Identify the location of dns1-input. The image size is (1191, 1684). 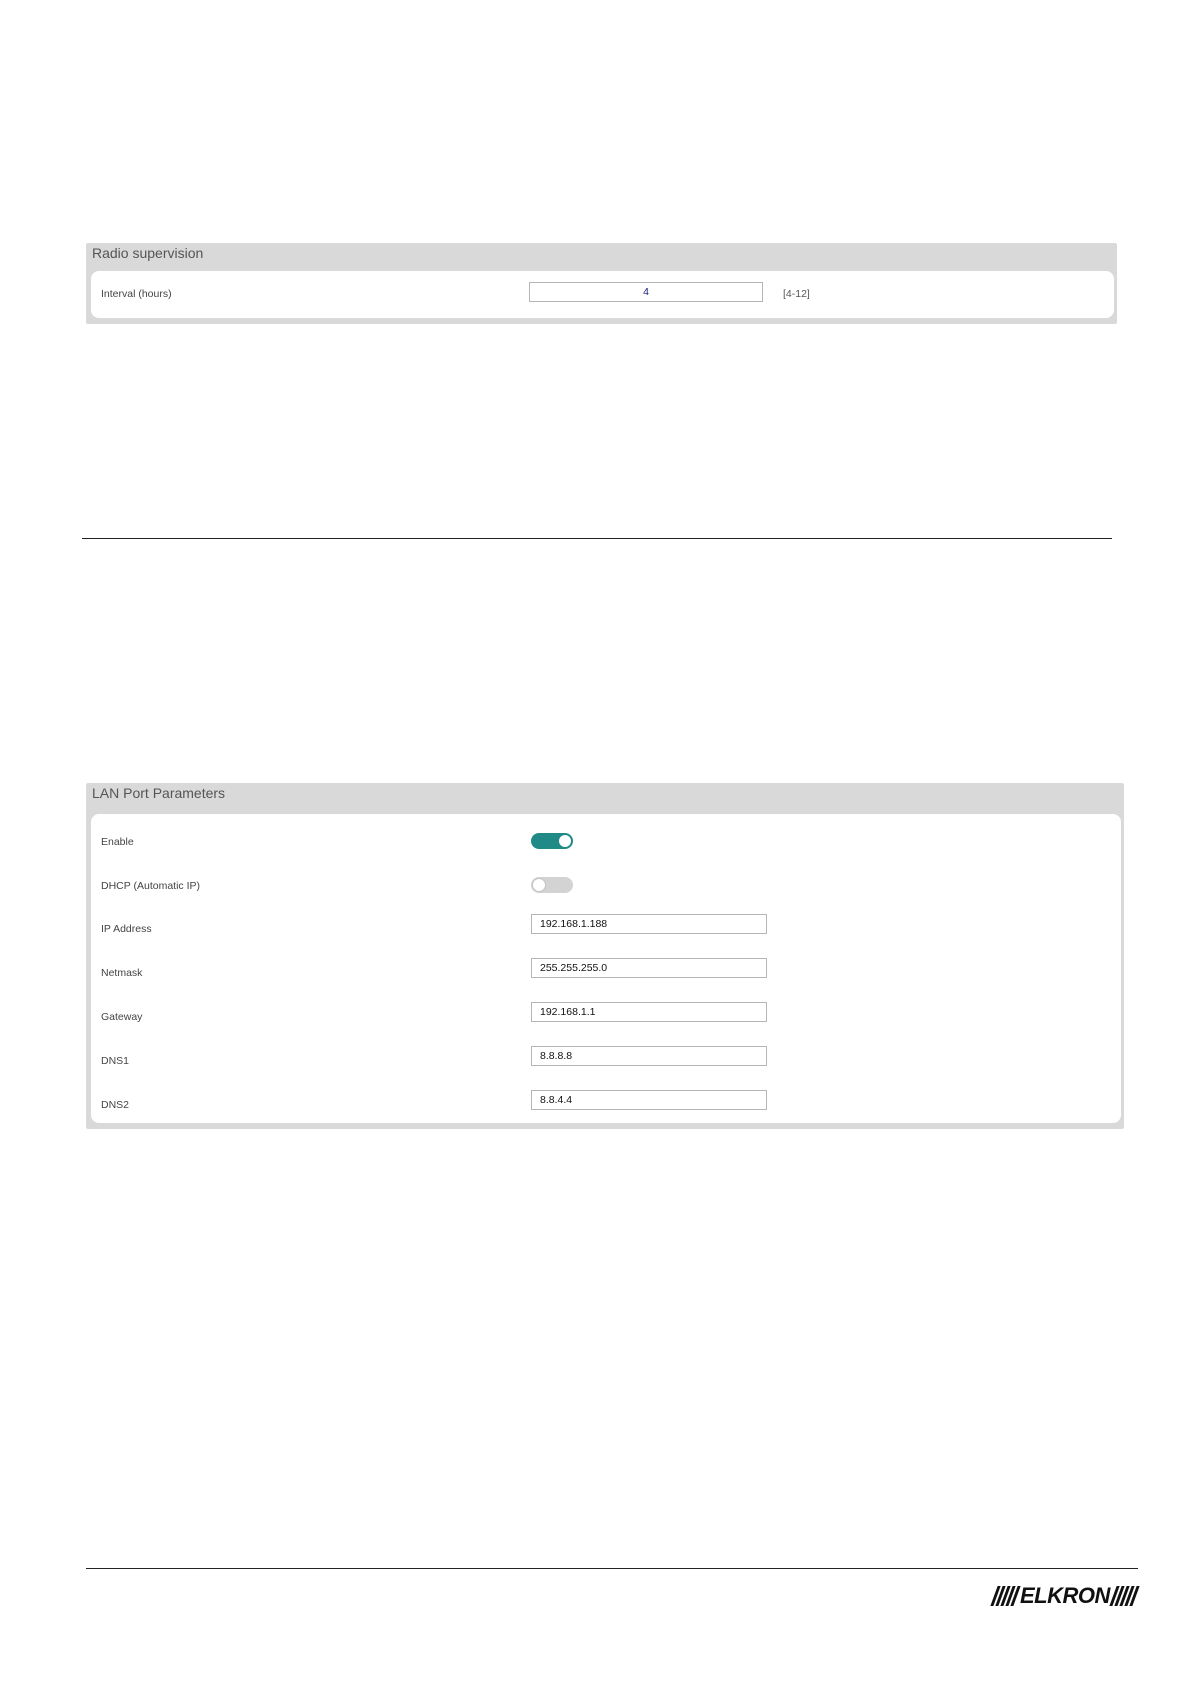
(649, 1056).